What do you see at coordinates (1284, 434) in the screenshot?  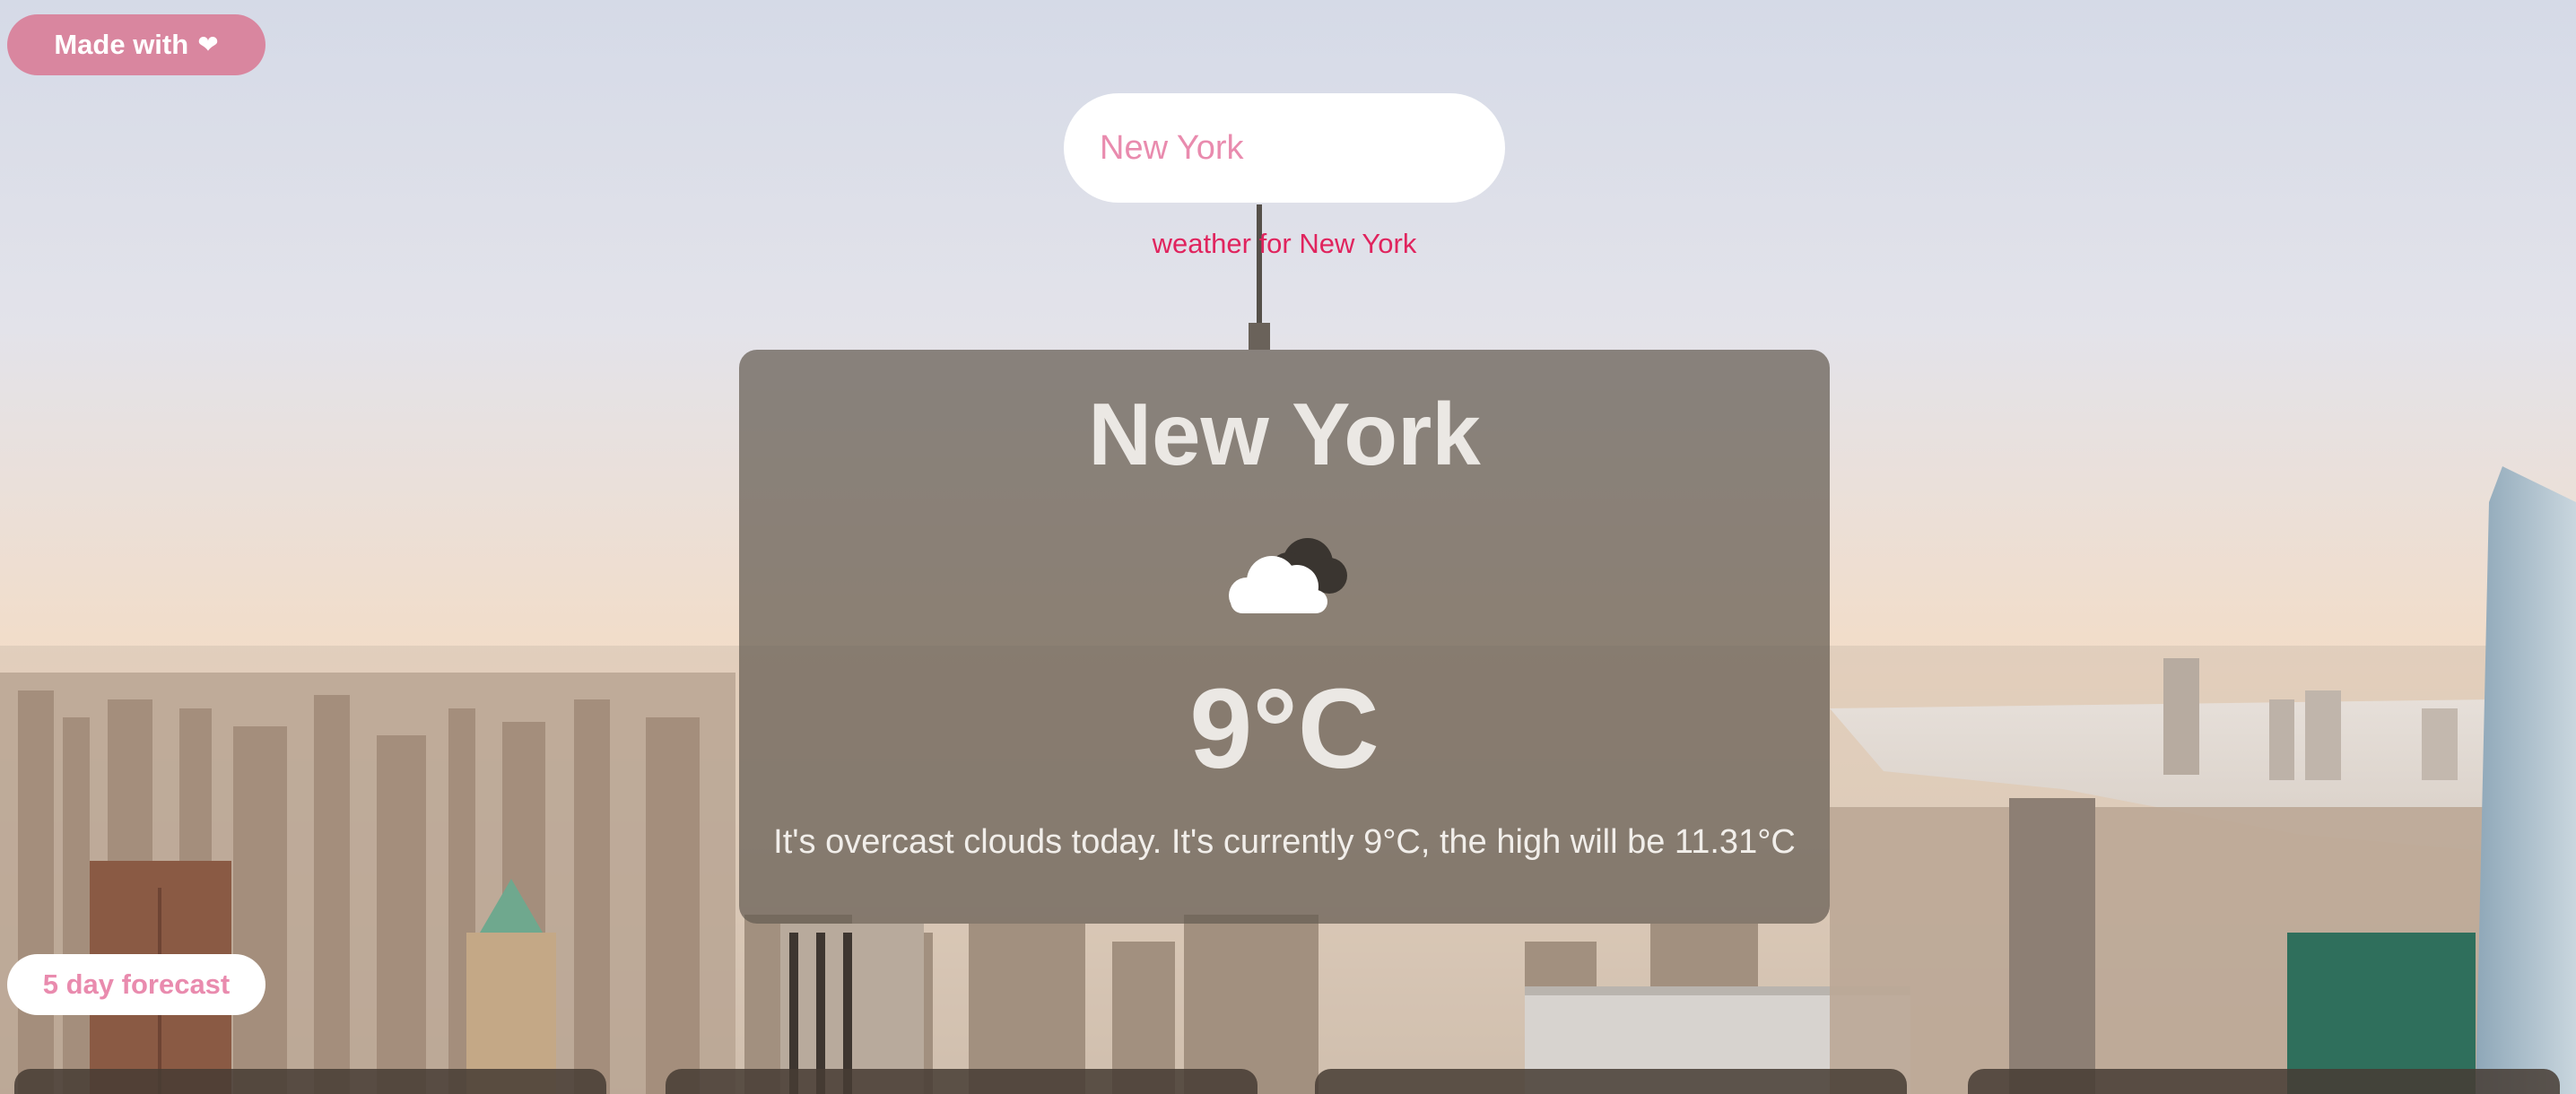 I see `city-name: New York` at bounding box center [1284, 434].